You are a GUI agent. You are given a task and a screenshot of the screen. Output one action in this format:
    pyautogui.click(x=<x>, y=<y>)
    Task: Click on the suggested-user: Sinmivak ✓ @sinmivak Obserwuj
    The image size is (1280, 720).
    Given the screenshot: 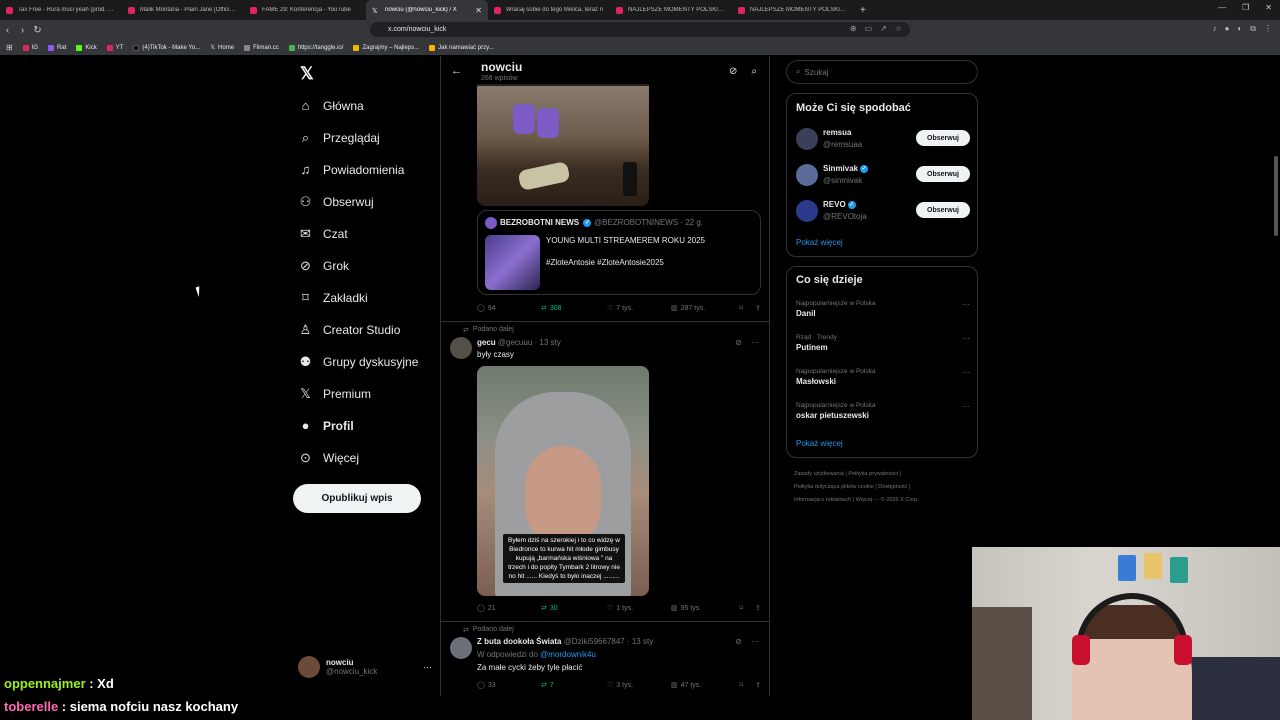 What is the action you would take?
    pyautogui.click(x=883, y=176)
    